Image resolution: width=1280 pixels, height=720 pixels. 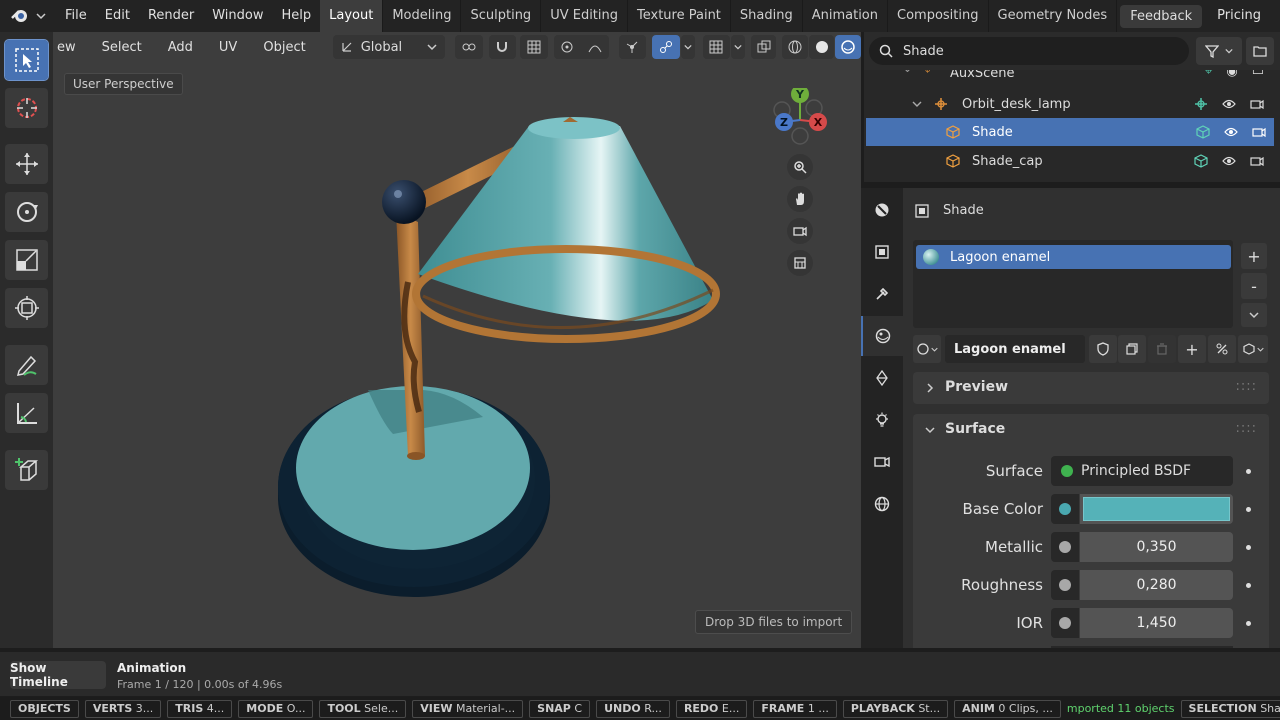 What do you see at coordinates (1162, 349) in the screenshot?
I see `delete-material-button` at bounding box center [1162, 349].